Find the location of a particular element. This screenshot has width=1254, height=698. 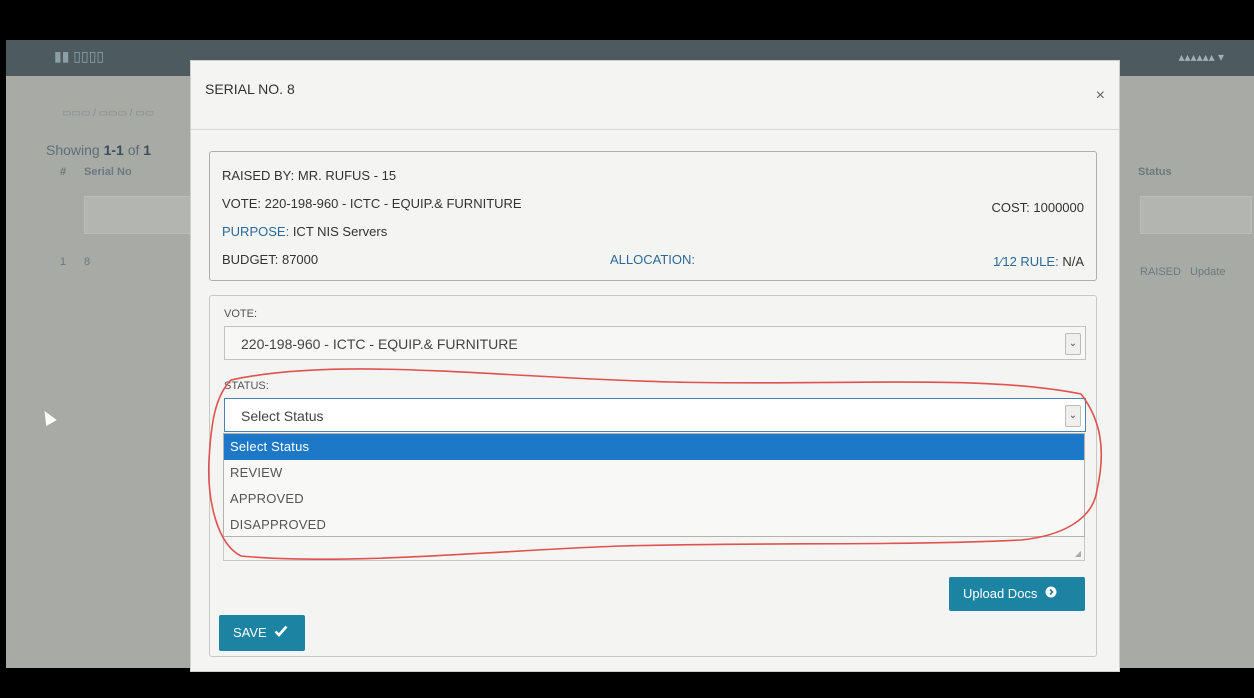

column-header-status: Status is located at coordinates (1155, 172).